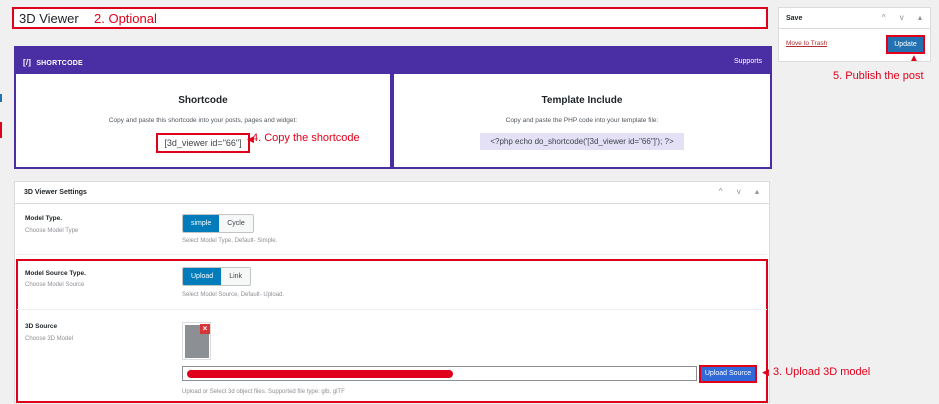  What do you see at coordinates (236, 276) in the screenshot?
I see `model-source-link: Link` at bounding box center [236, 276].